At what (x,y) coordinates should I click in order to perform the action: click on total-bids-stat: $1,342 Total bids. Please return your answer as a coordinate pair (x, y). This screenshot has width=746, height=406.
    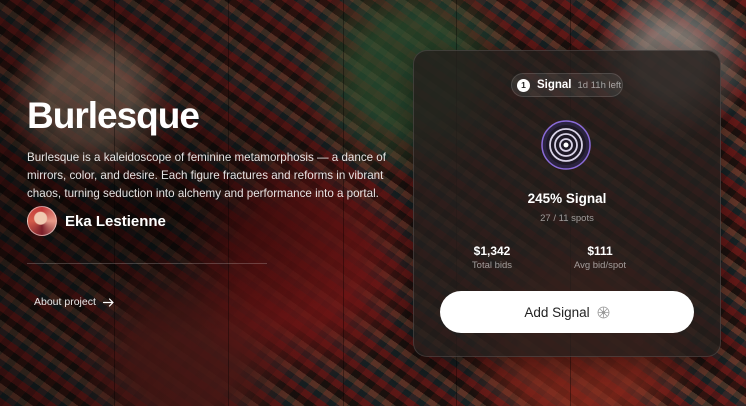
    Looking at the image, I should click on (492, 257).